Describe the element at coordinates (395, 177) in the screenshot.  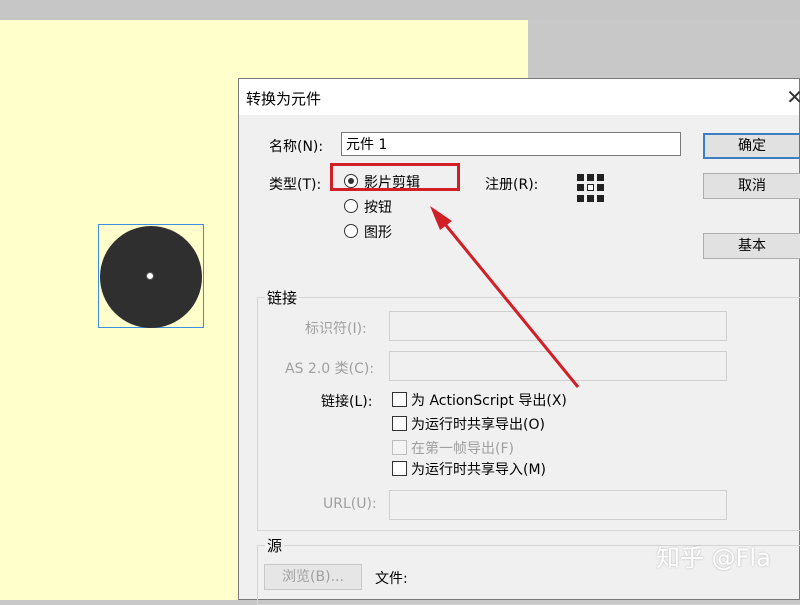
I see `highlight-box-annotation` at that location.